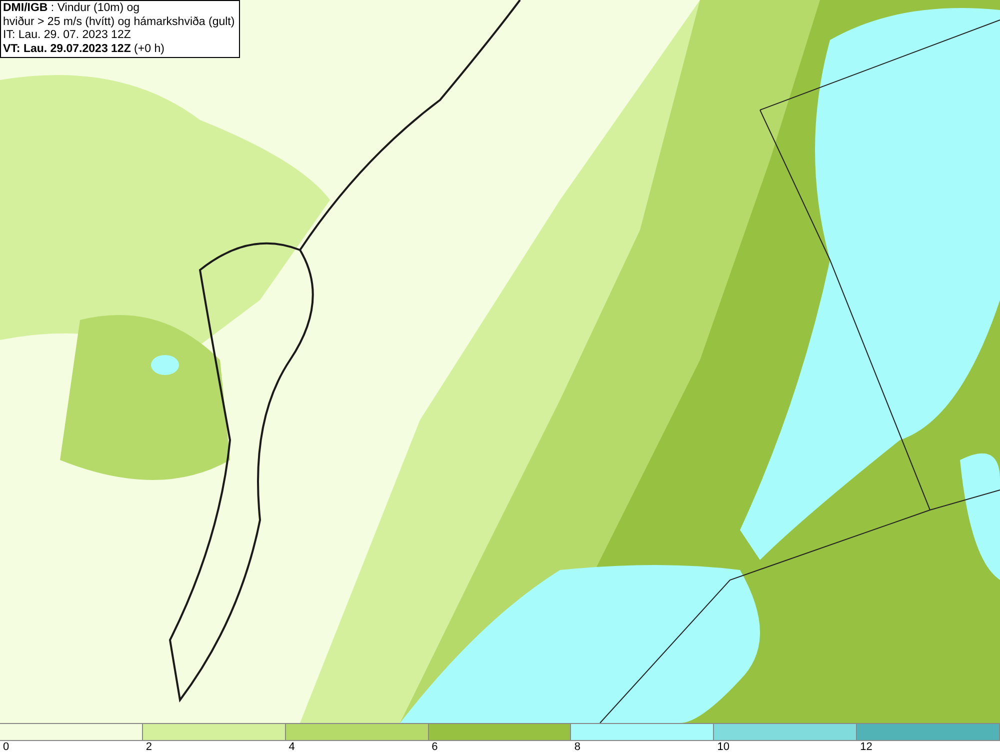 This screenshot has height=753, width=1000. I want to click on legend-label: 8, so click(577, 747).